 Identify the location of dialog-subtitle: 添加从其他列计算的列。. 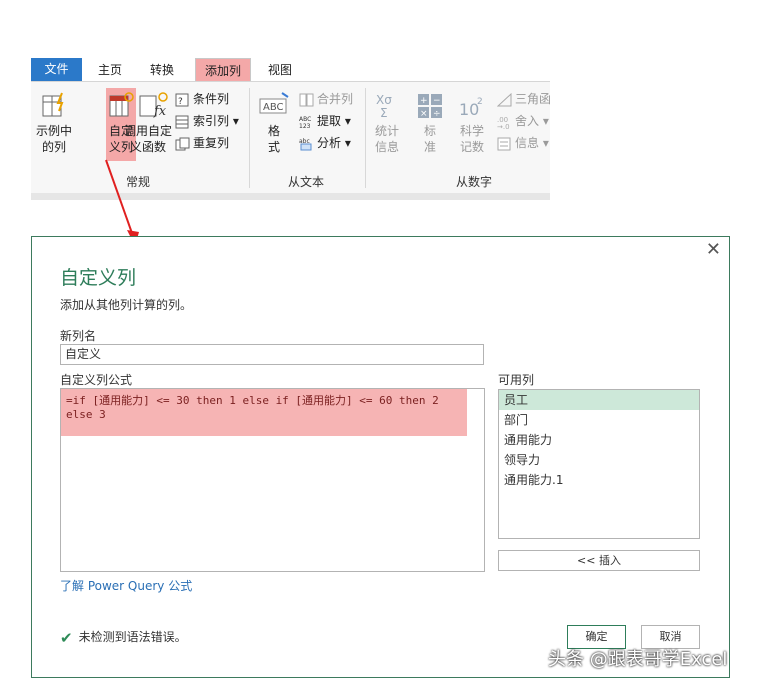
(126, 305).